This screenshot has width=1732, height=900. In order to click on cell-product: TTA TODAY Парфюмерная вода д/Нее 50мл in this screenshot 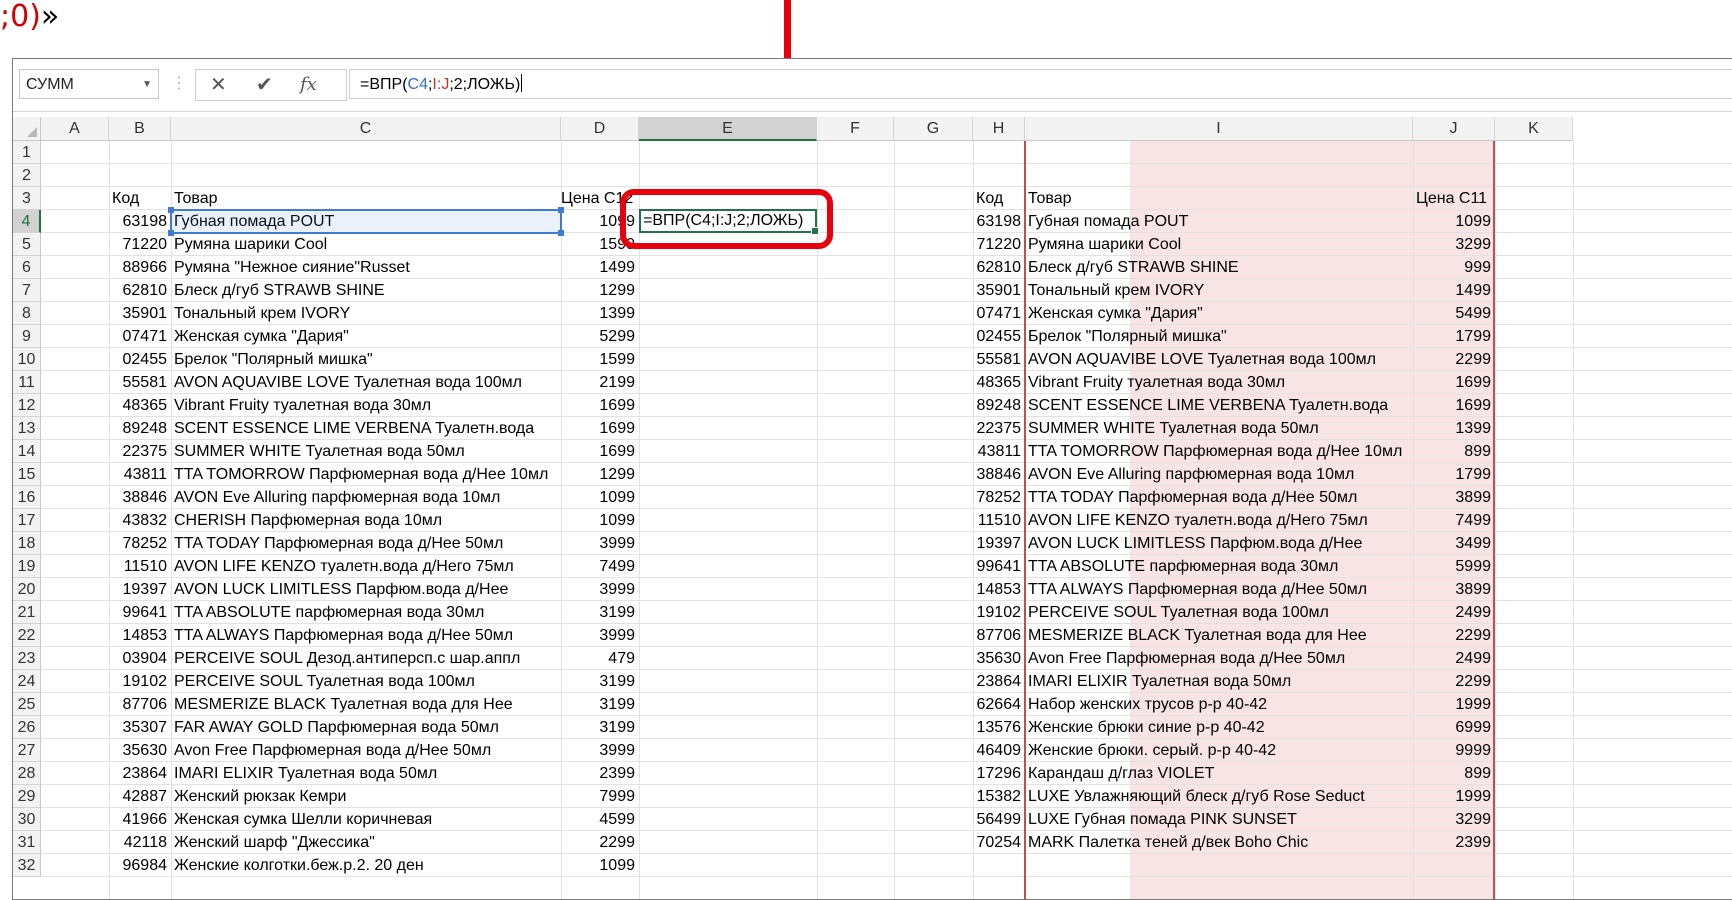, I will do `click(1219, 497)`.